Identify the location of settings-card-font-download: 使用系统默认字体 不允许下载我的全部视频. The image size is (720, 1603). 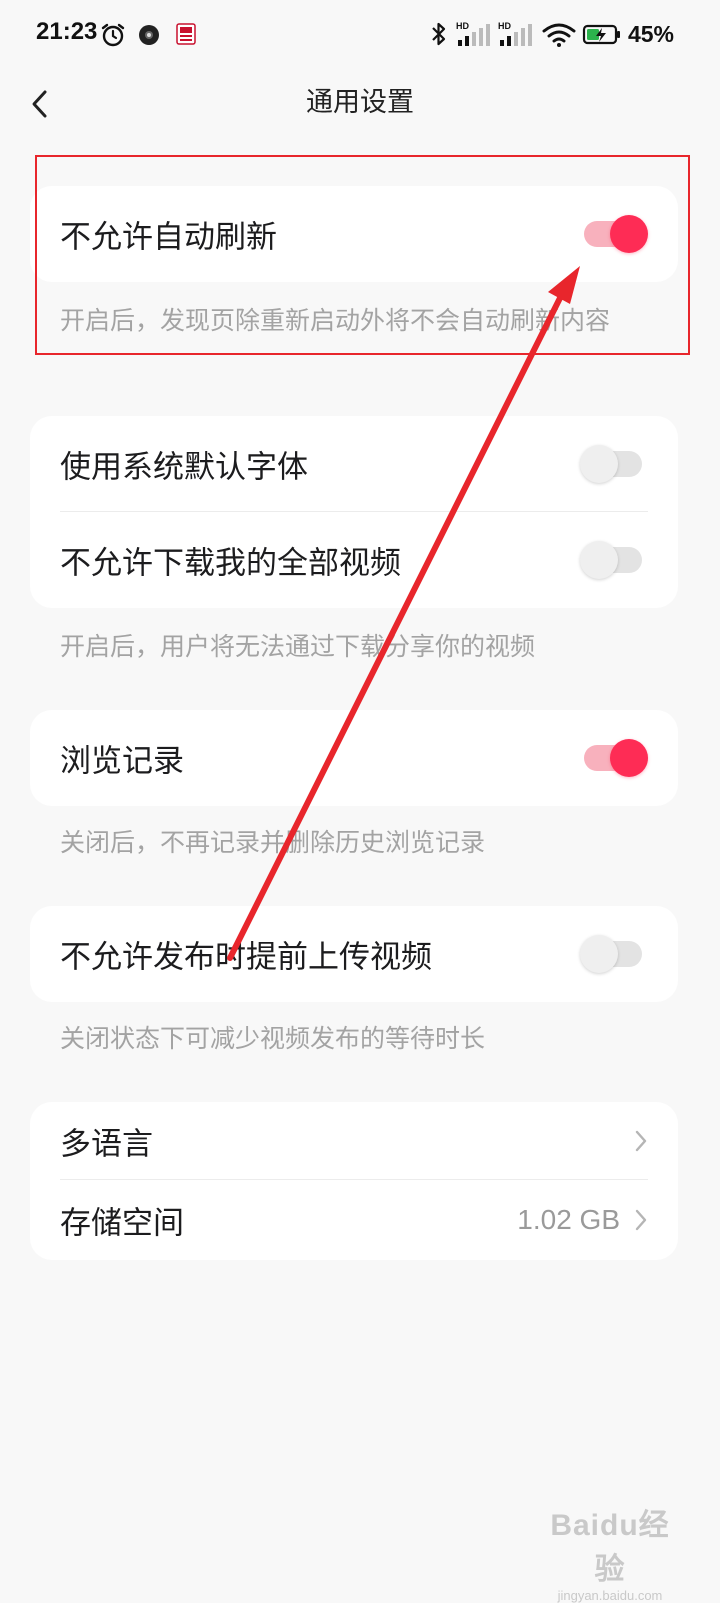
(354, 512).